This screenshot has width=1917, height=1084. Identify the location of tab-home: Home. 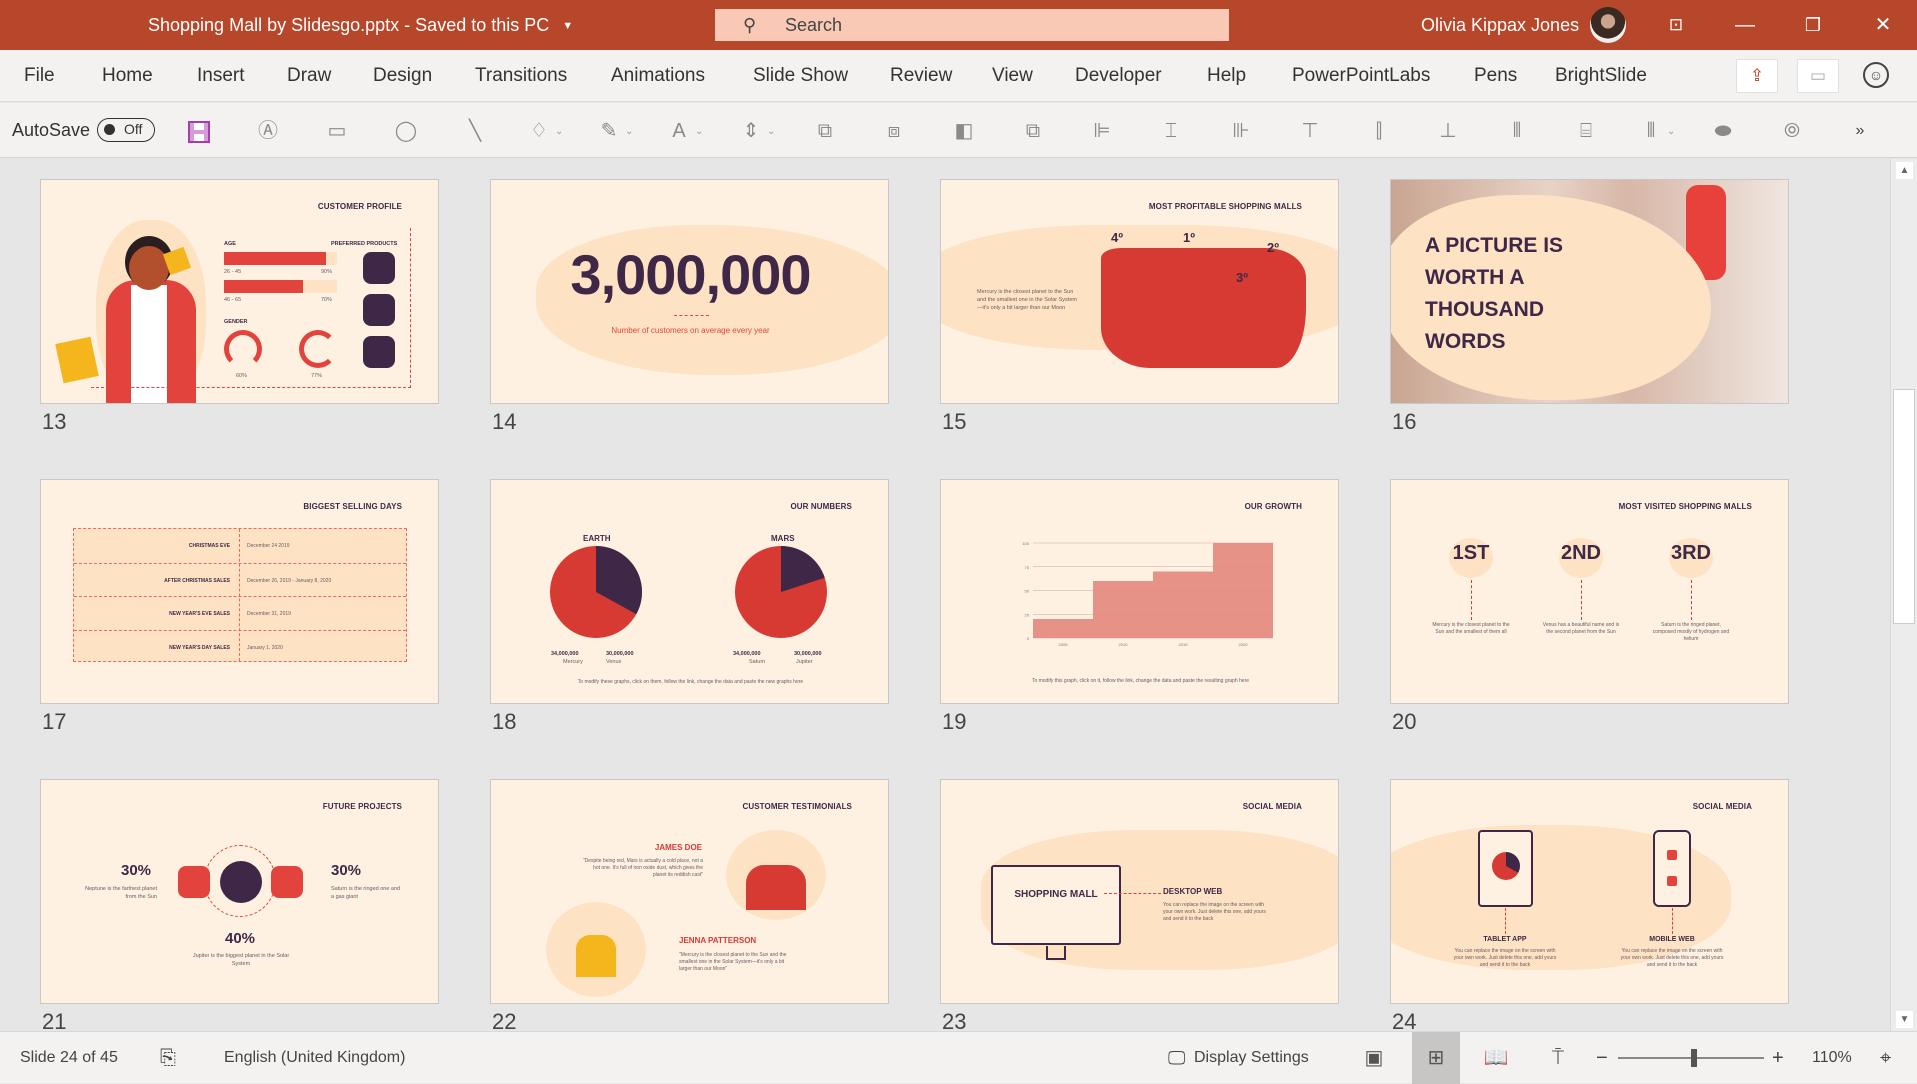
(127, 76).